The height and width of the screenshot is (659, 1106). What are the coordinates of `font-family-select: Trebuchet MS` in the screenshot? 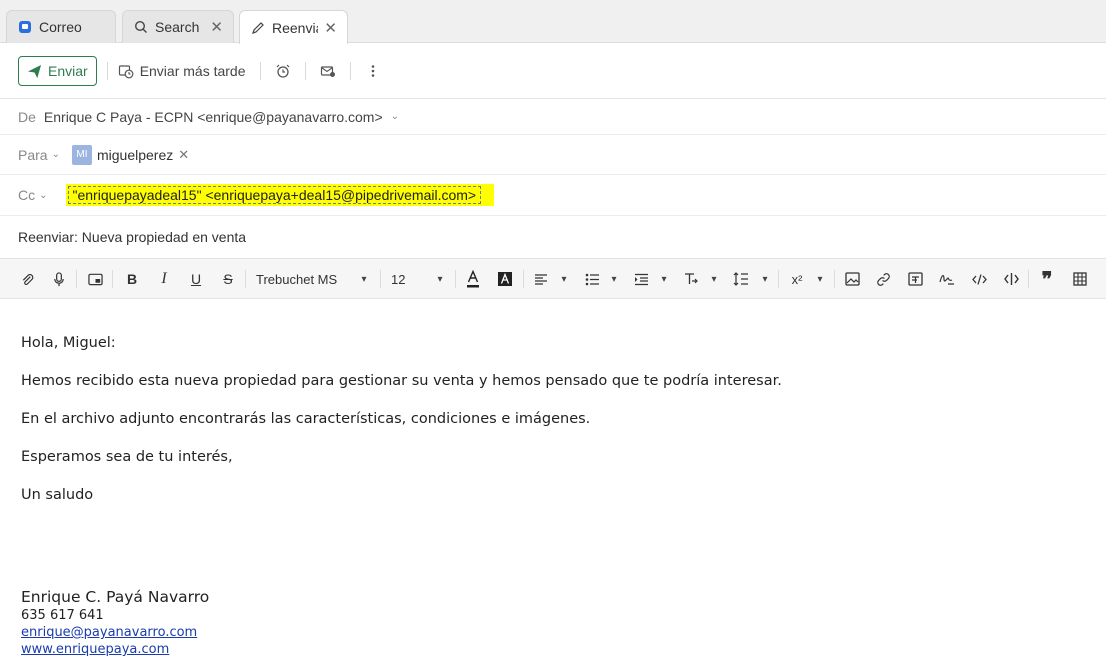 It's located at (297, 279).